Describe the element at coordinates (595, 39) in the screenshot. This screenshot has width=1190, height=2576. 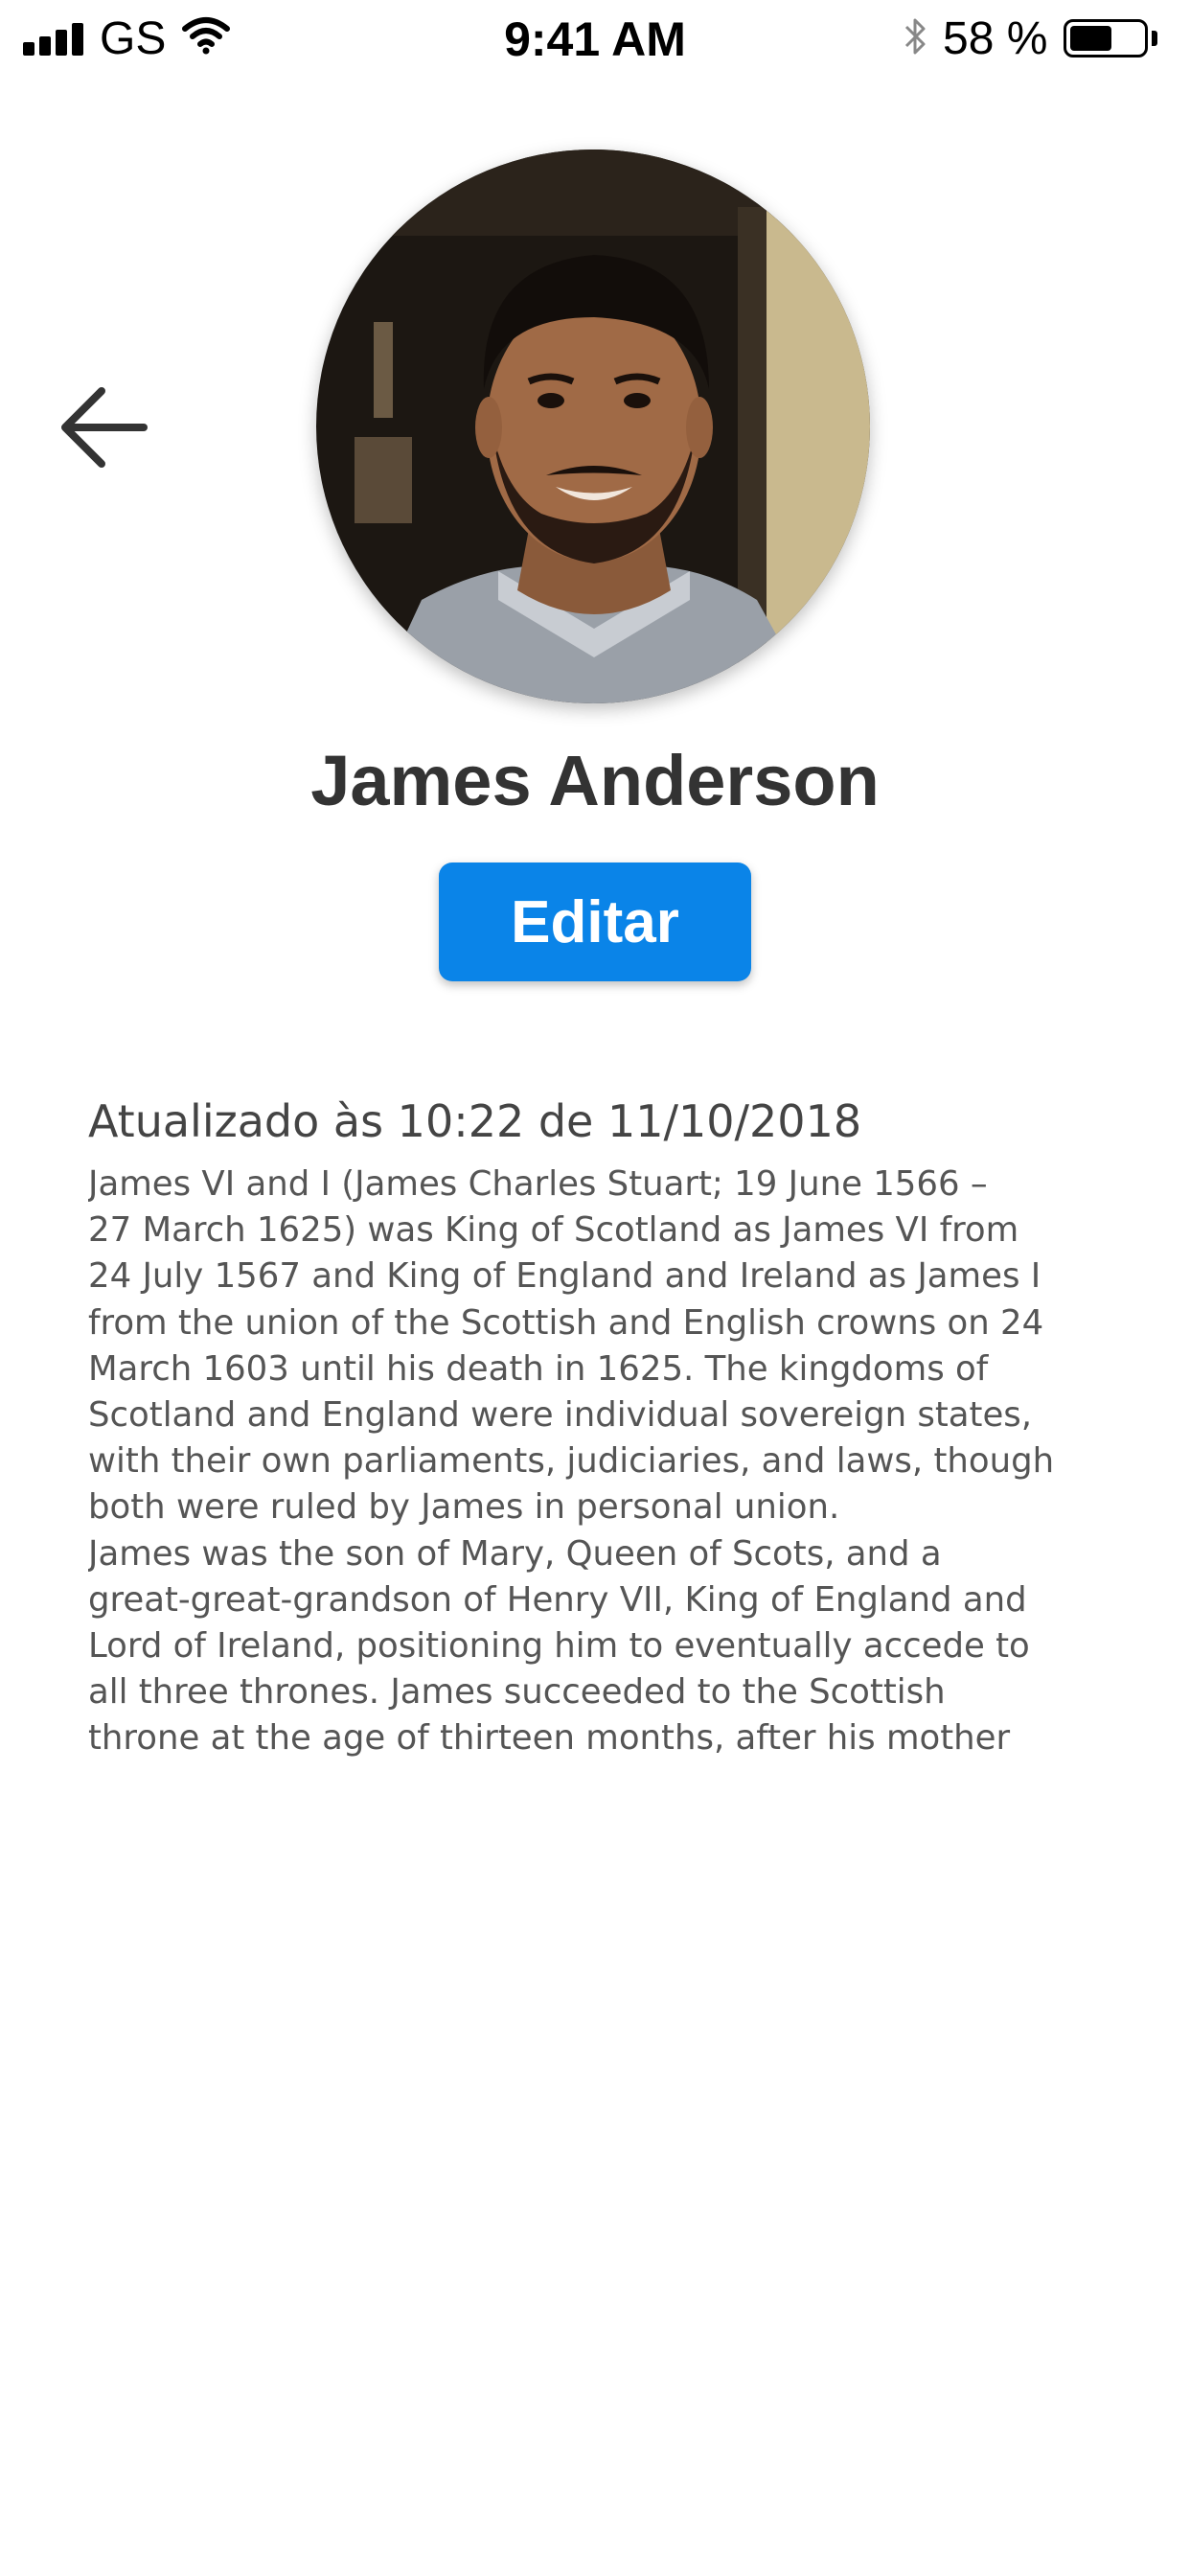
I see `status-bar: GS 9:41 AM 58 %` at that location.